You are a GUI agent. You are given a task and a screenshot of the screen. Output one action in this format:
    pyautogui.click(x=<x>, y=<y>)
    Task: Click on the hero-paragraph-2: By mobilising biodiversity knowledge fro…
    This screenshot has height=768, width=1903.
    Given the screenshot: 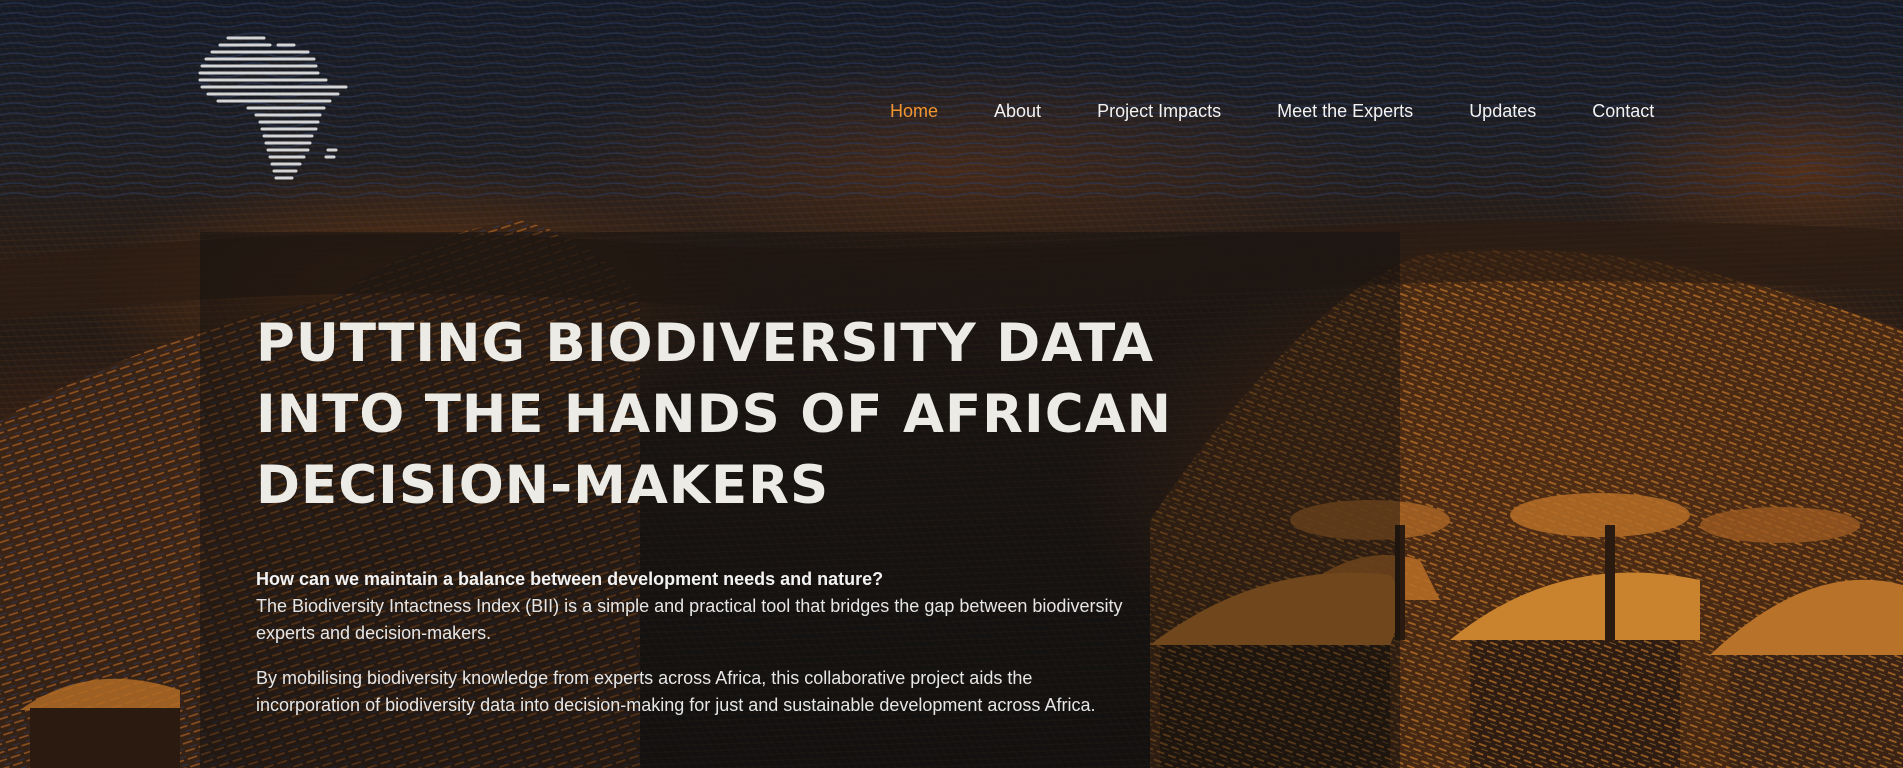 What is the action you would take?
    pyautogui.click(x=676, y=691)
    